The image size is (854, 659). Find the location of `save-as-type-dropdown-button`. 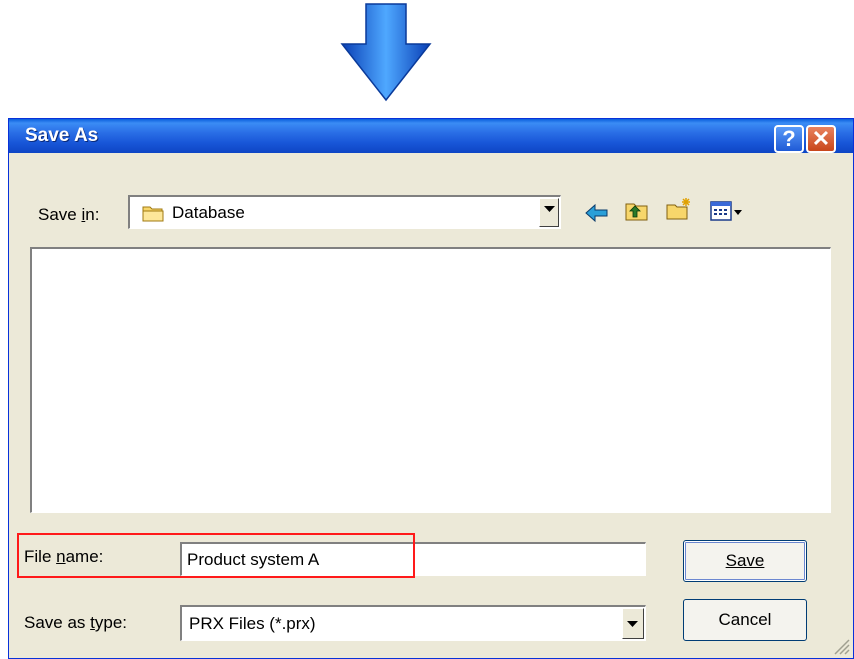

save-as-type-dropdown-button is located at coordinates (633, 623).